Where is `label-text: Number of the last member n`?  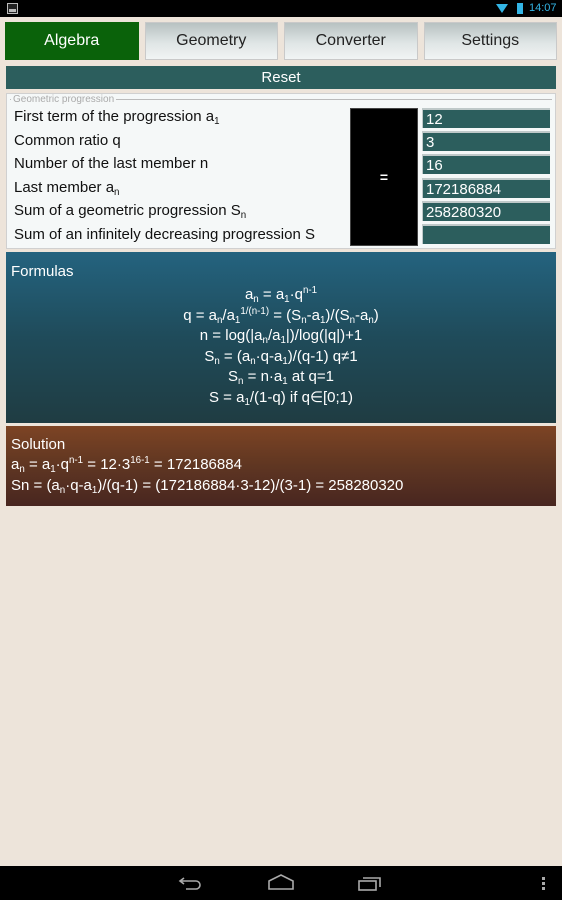
label-text: Number of the last member n is located at coordinates (111, 163).